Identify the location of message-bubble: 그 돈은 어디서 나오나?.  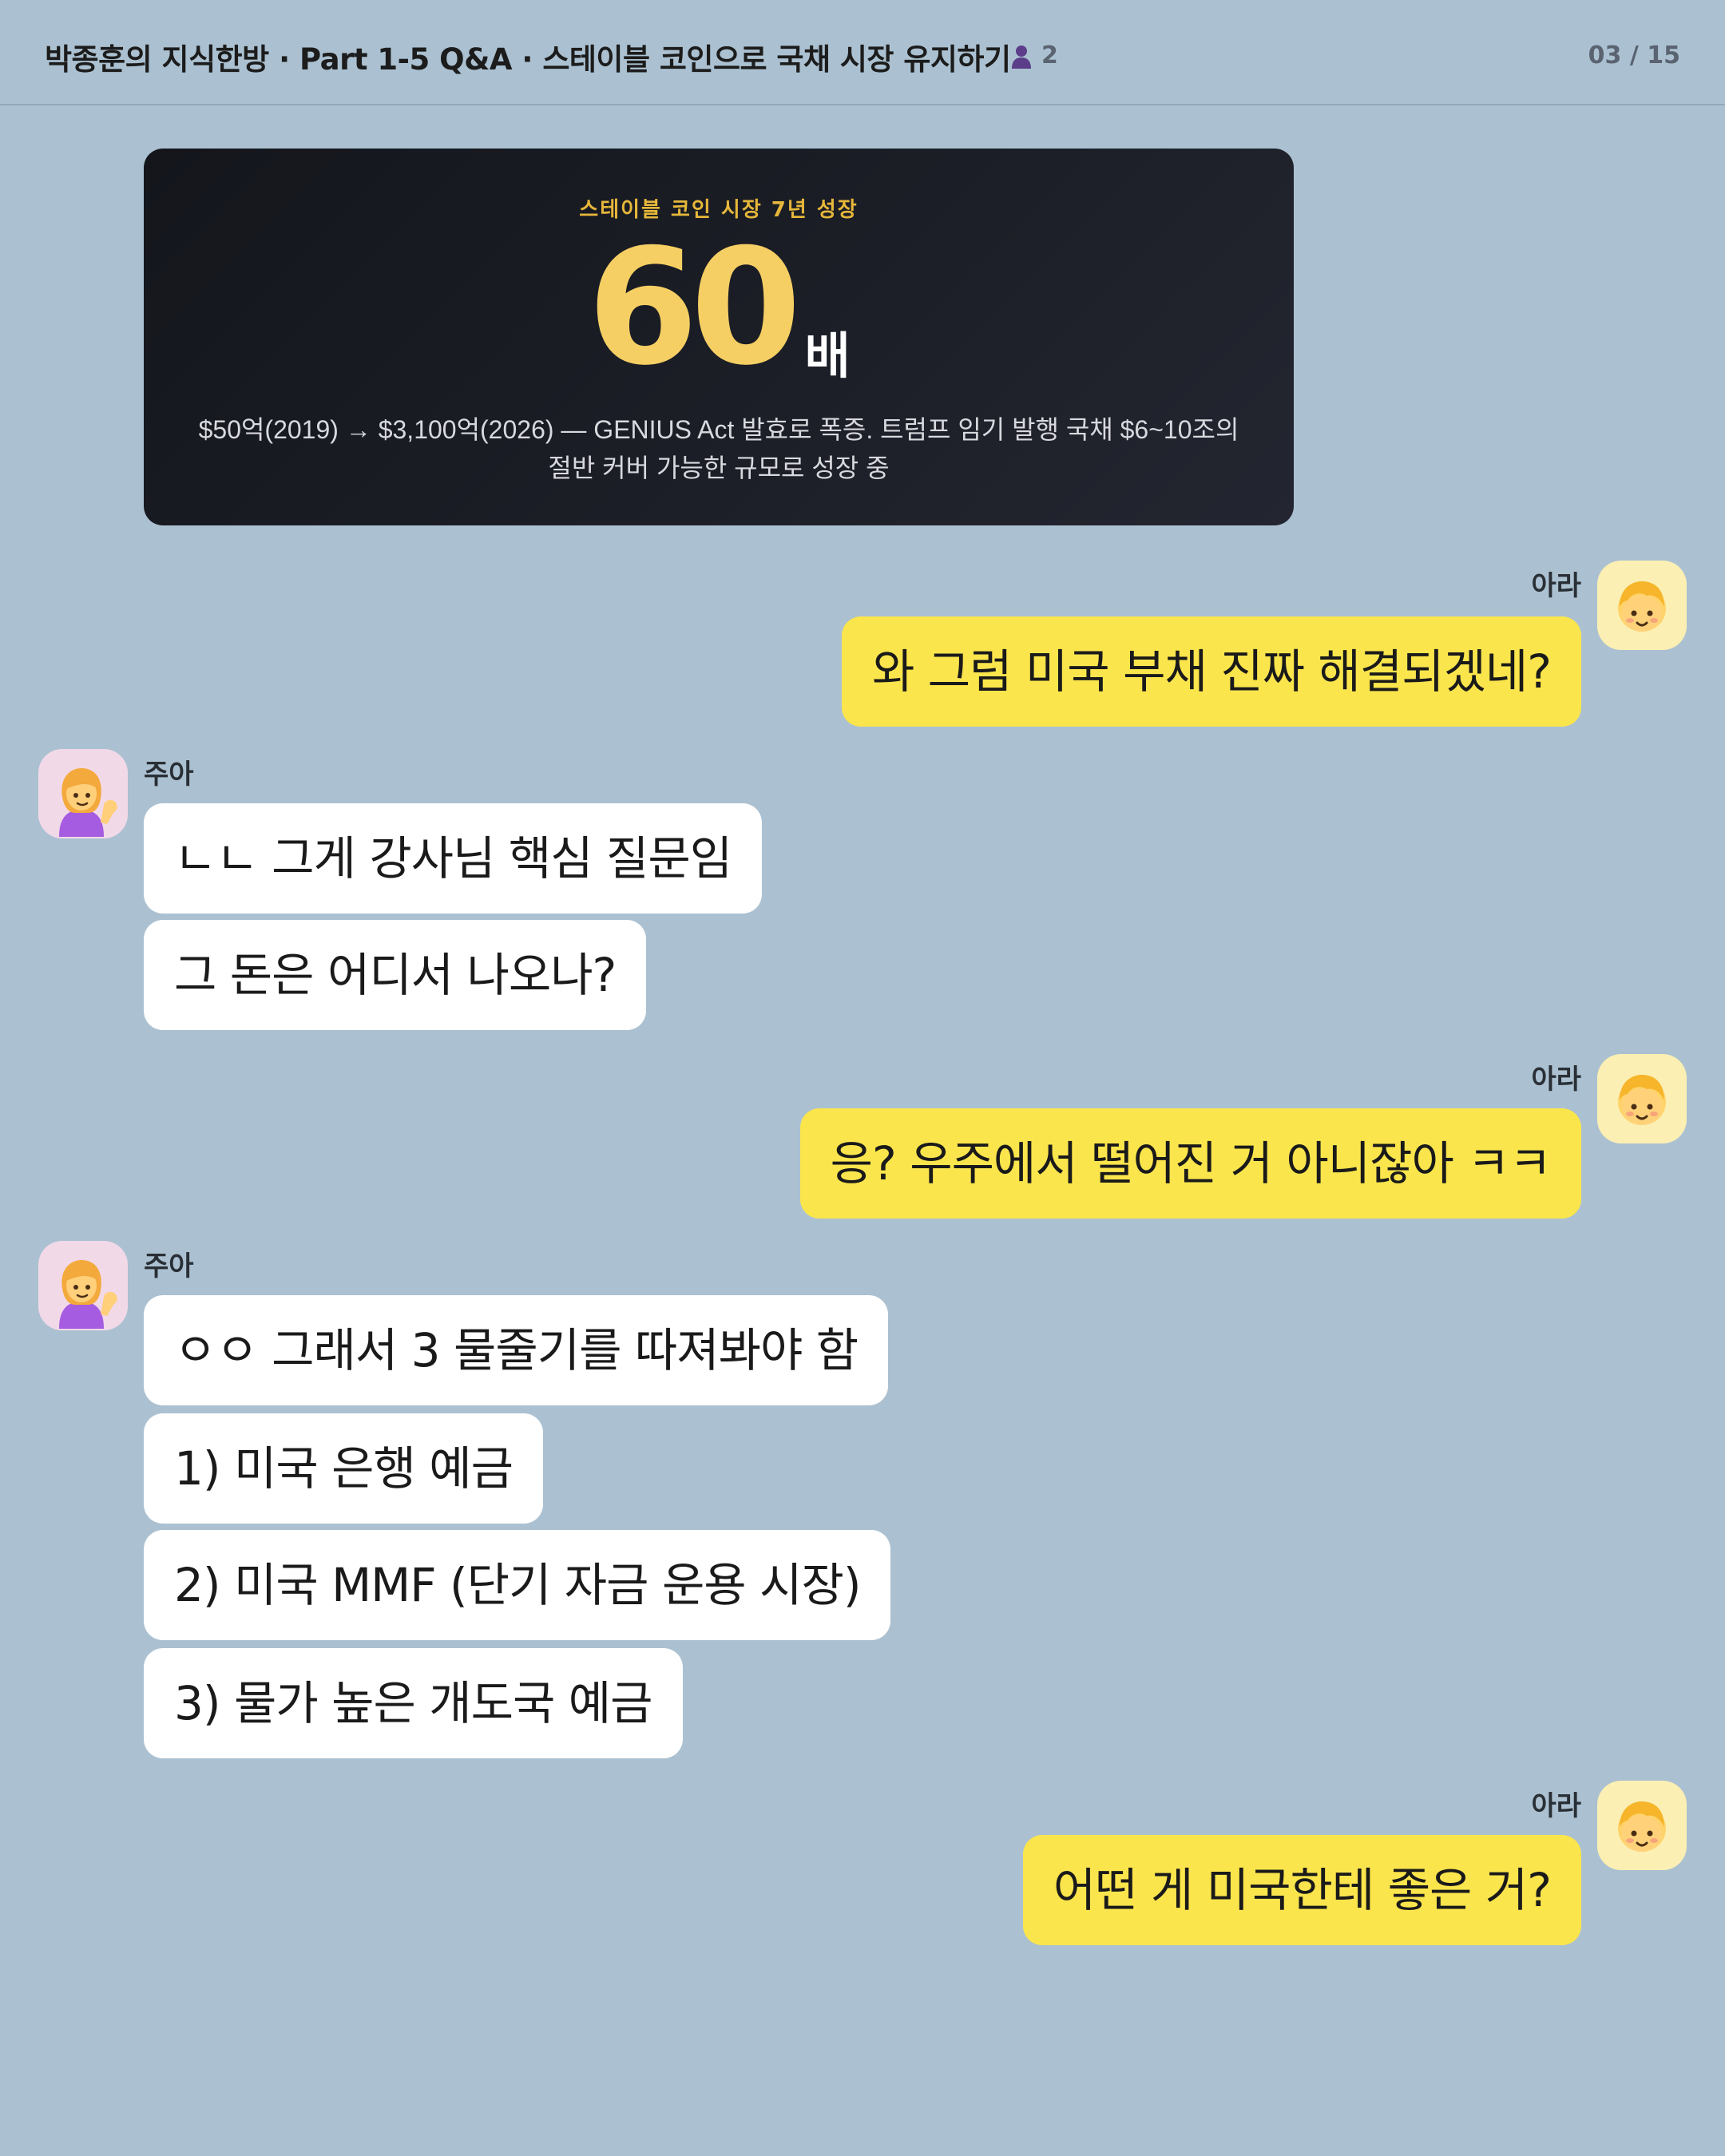
(396, 975).